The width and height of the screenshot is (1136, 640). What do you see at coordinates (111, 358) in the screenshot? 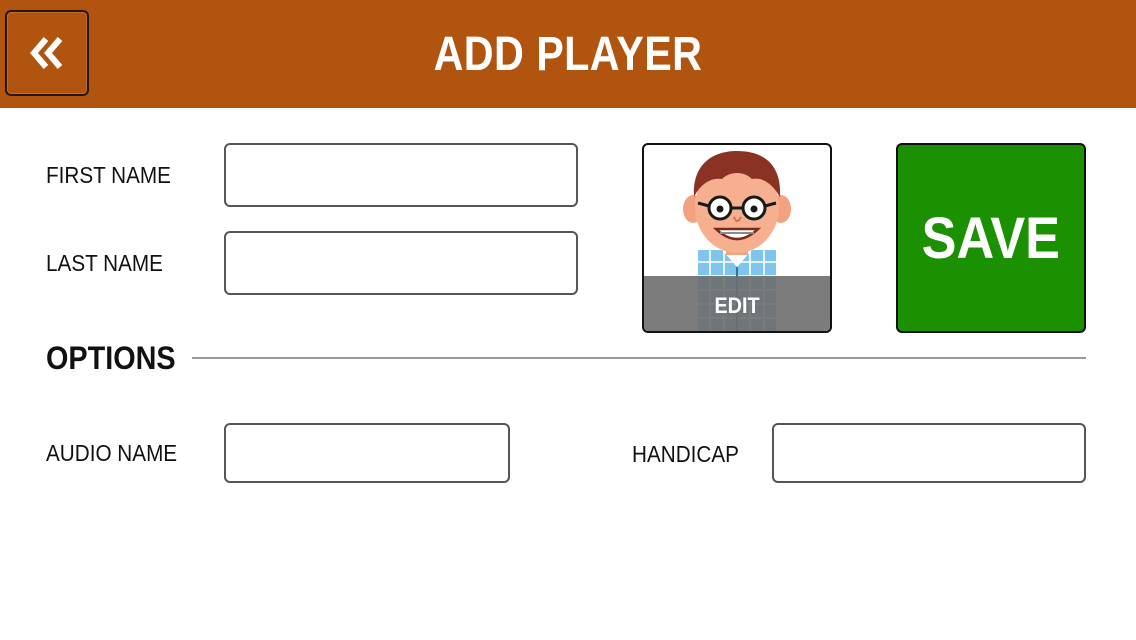
I see `options-heading: OPTIONS` at bounding box center [111, 358].